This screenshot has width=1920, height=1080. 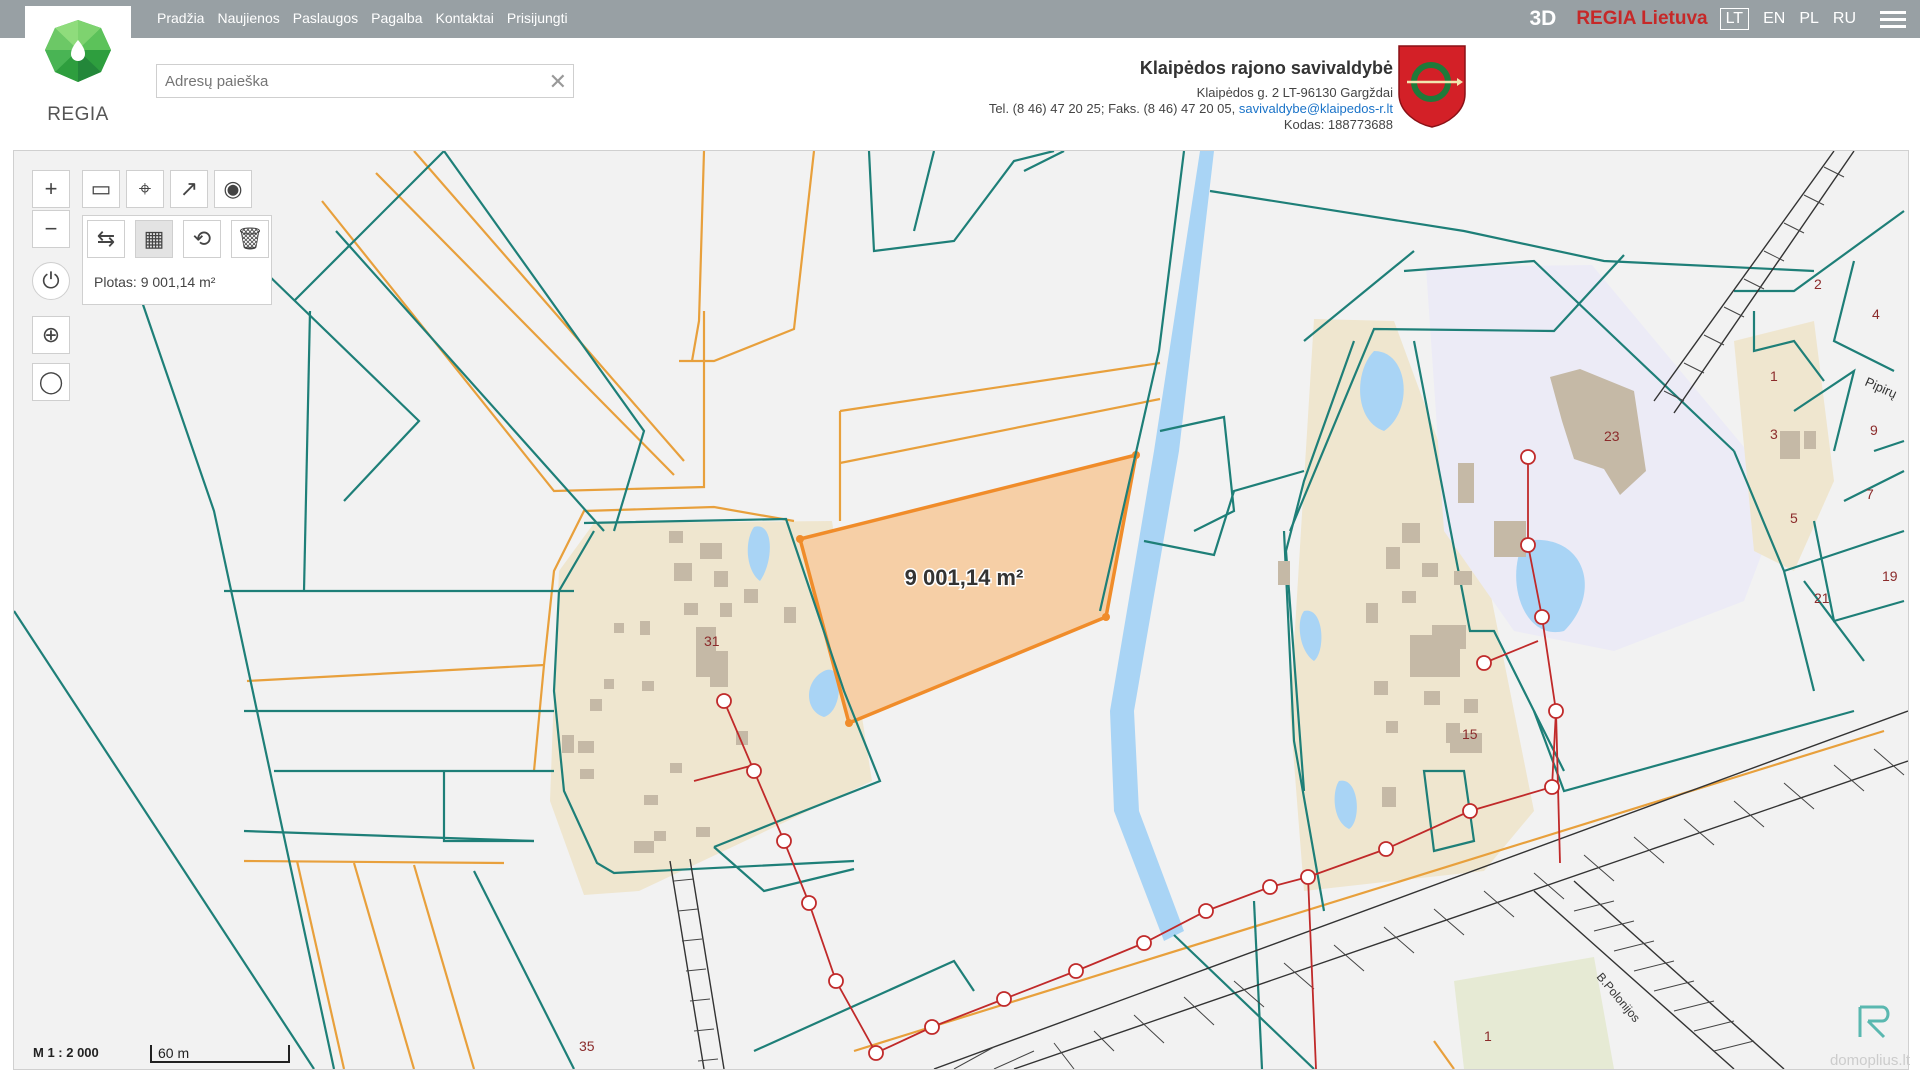 I want to click on view-3d-button: 3D, so click(x=1542, y=19).